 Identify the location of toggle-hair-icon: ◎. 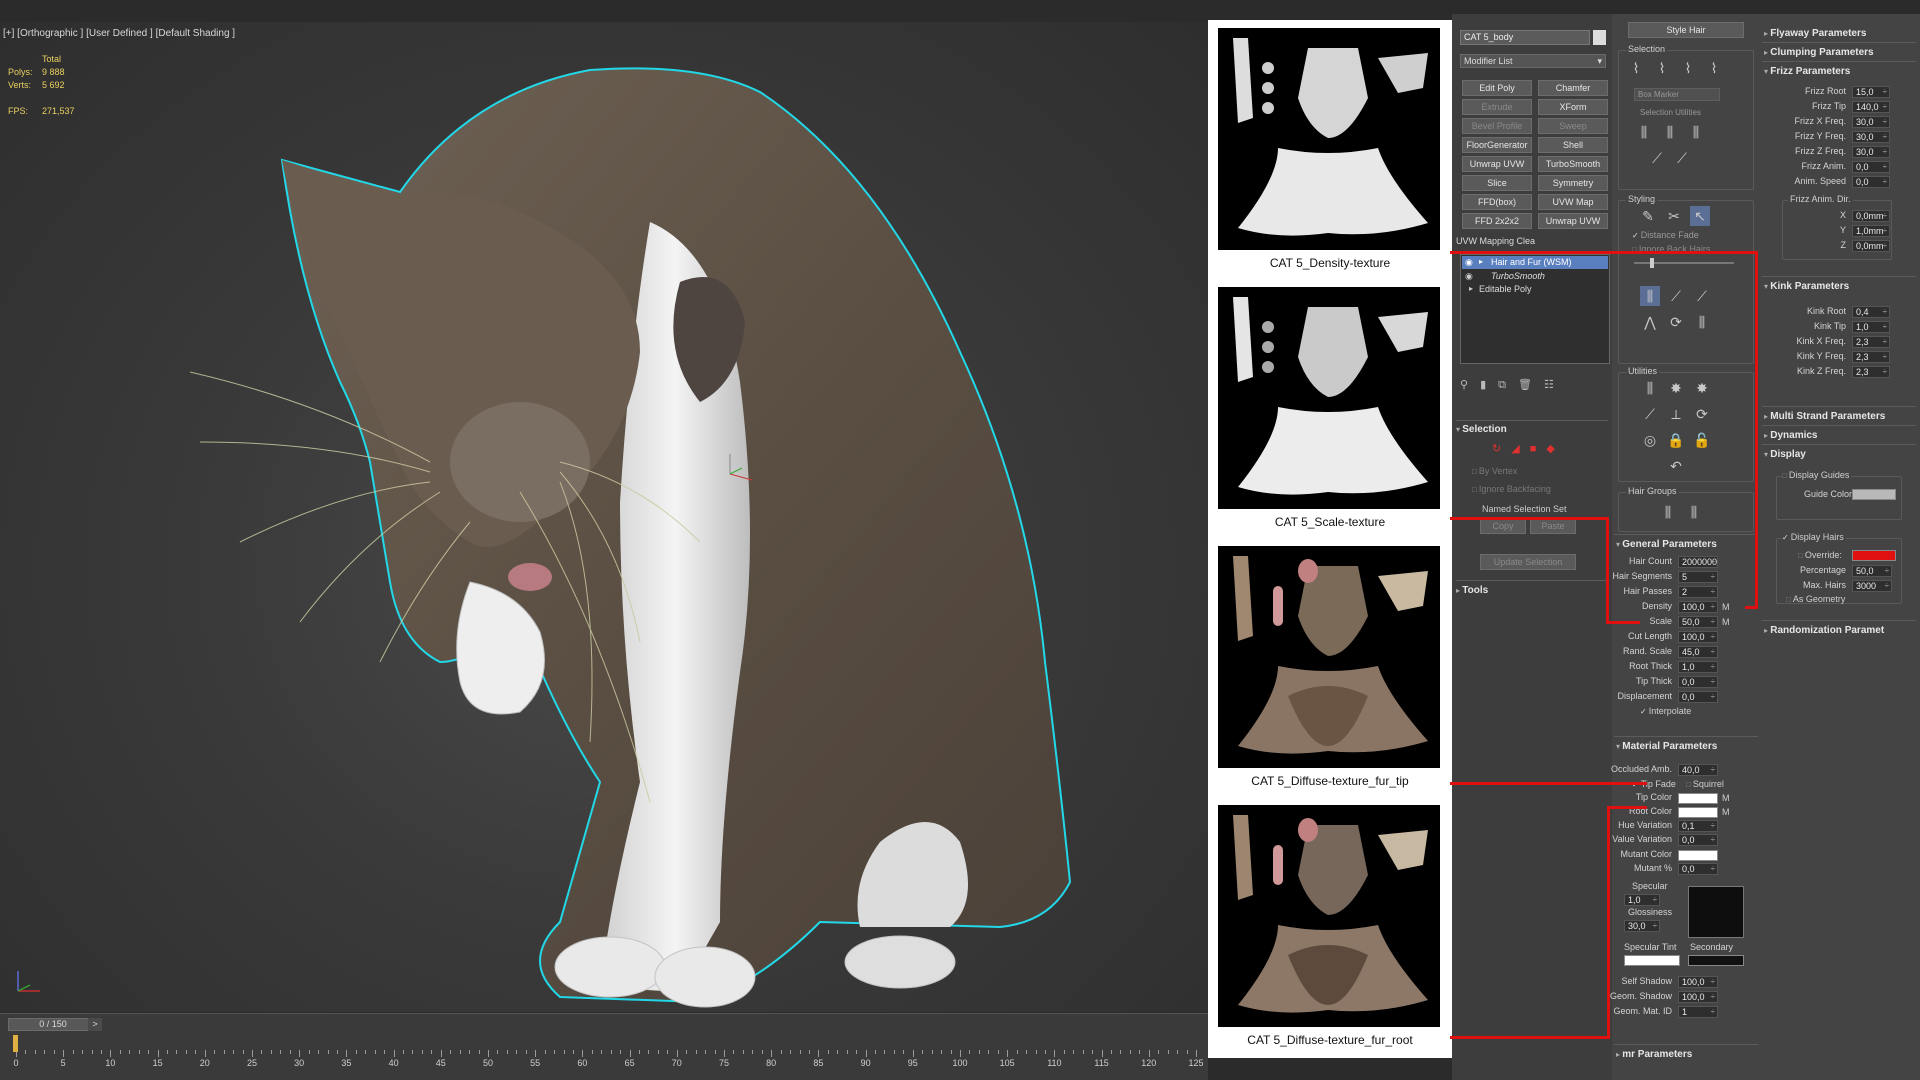
(1650, 440).